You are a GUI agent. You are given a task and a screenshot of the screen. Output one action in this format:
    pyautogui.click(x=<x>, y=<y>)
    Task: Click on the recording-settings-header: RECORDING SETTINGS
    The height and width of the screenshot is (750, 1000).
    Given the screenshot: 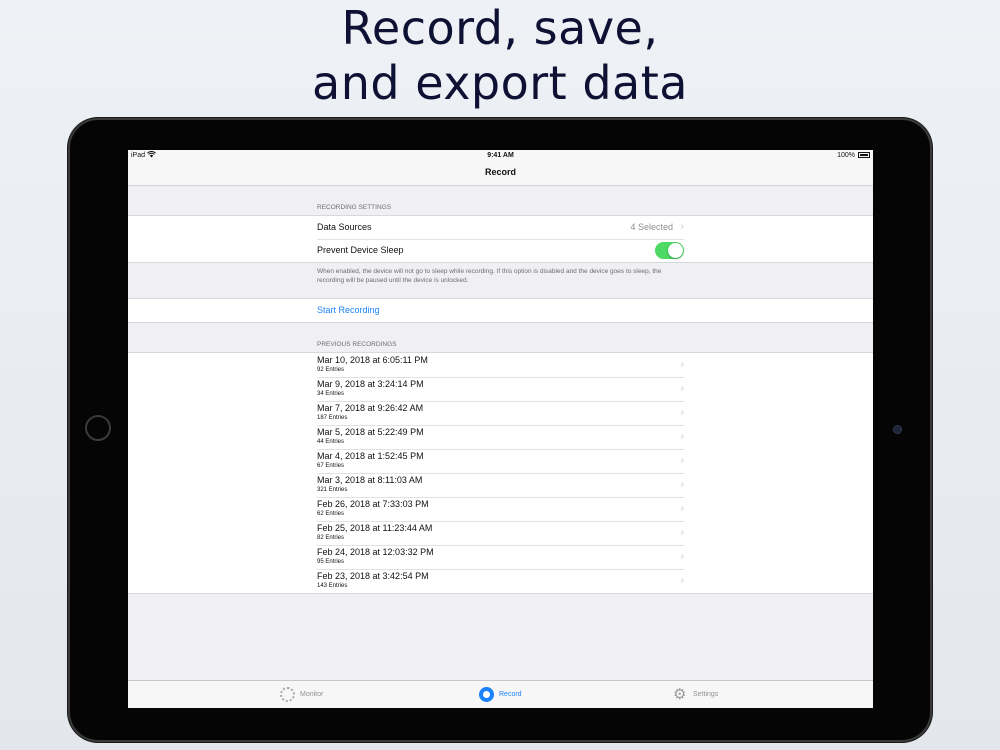 What is the action you would take?
    pyautogui.click(x=354, y=207)
    